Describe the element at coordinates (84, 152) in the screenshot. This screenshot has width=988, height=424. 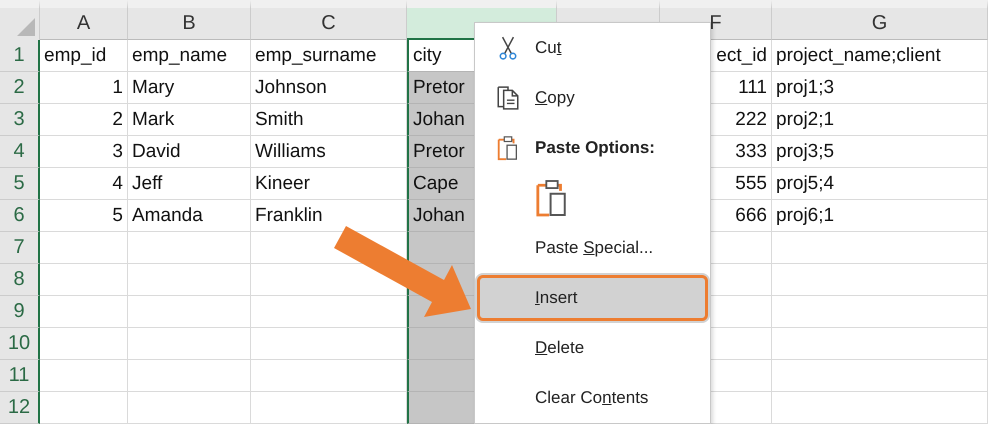
I see `table-cell: 3` at that location.